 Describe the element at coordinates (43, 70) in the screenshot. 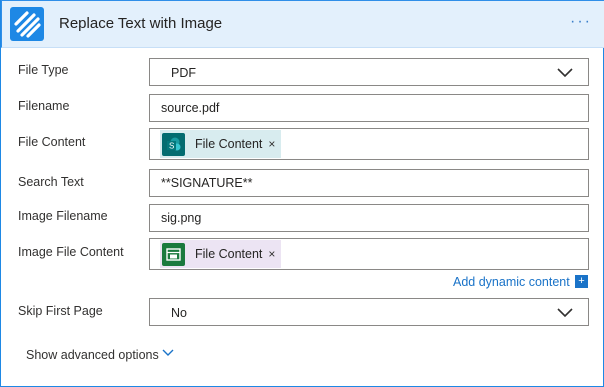

I see `file-type-label: File Type` at that location.